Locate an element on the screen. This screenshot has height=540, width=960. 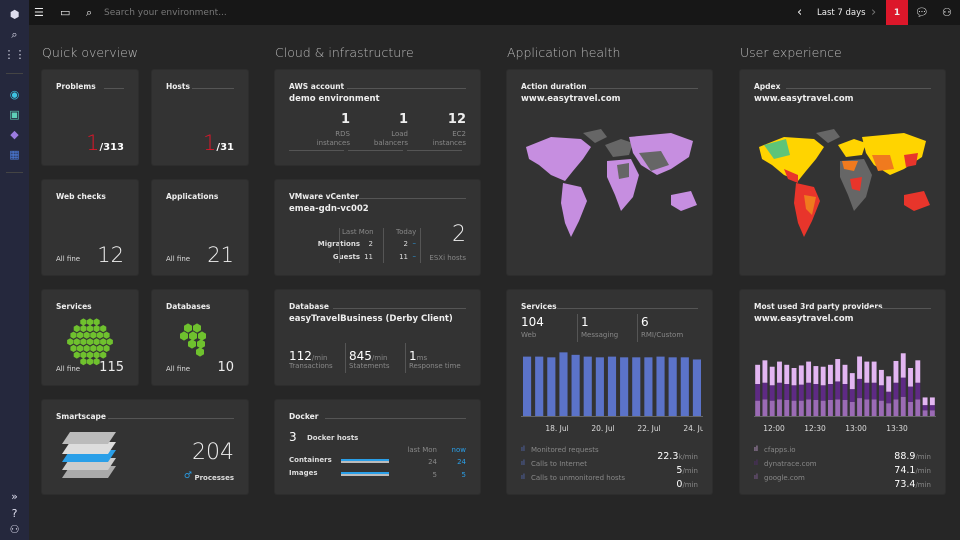
vcenter-name: emea-gdn-vc002 is located at coordinates (329, 209).